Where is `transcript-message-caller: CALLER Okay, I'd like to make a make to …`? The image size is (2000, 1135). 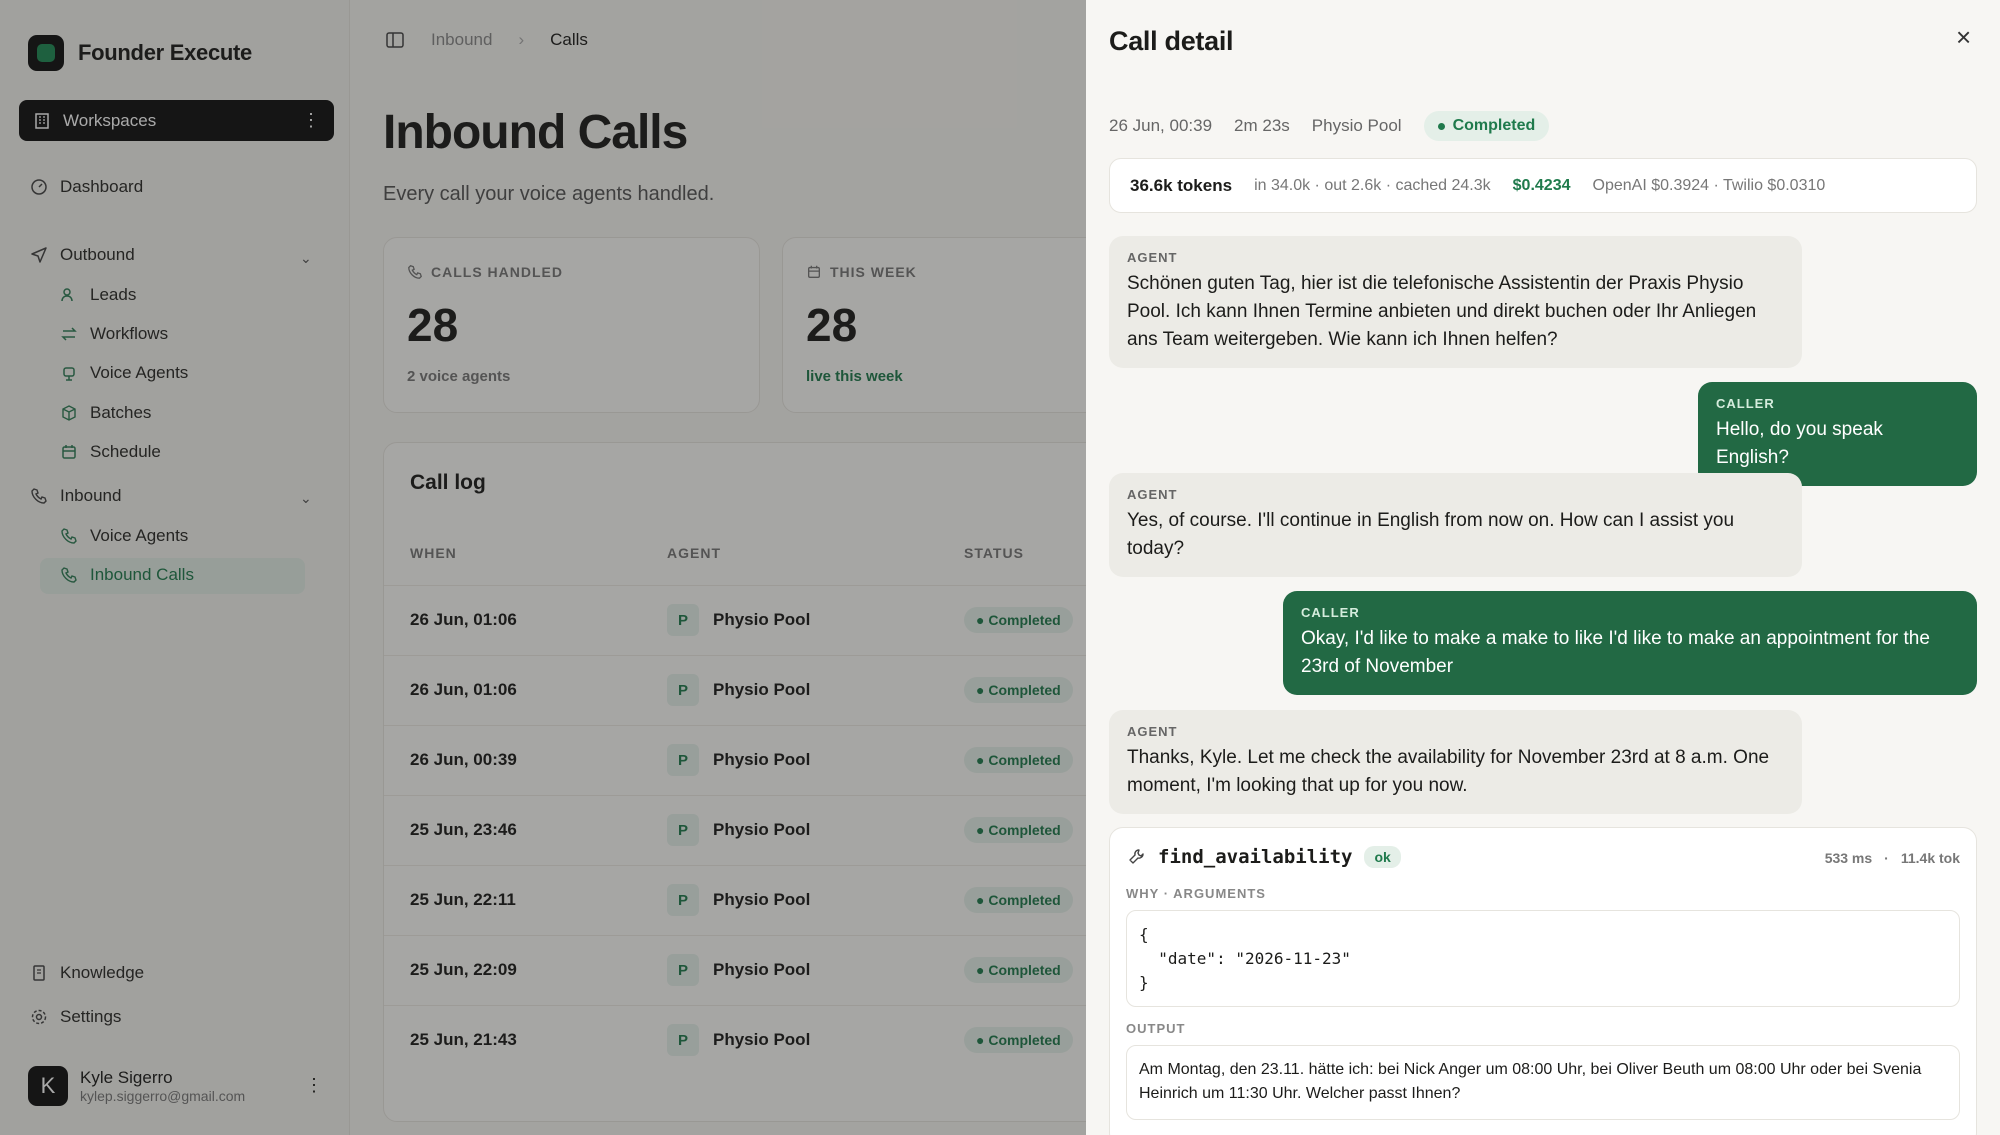 transcript-message-caller: CALLER Okay, I'd like to make a make to … is located at coordinates (1630, 643).